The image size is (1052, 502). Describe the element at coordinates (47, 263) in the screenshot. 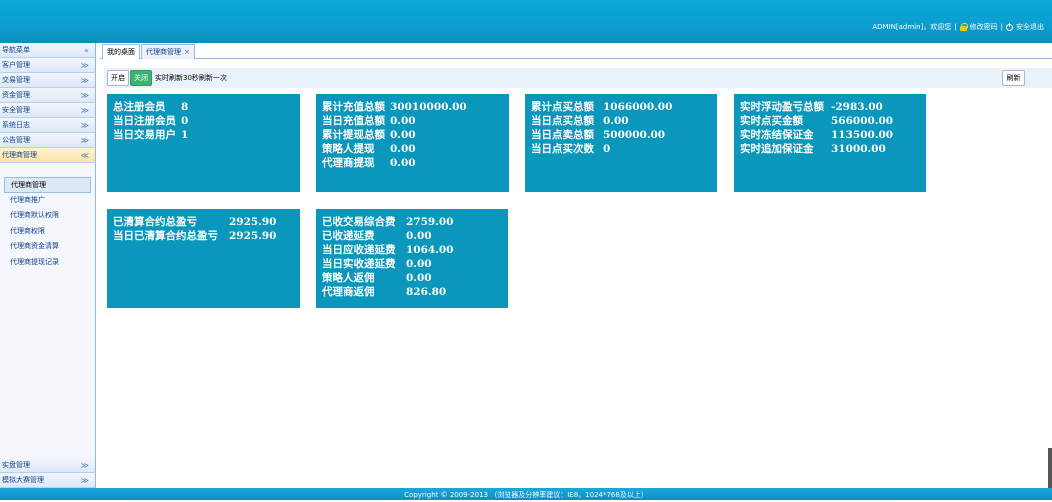

I see `sidebar-item-agent-withdrawals: 代理商提现记录` at that location.